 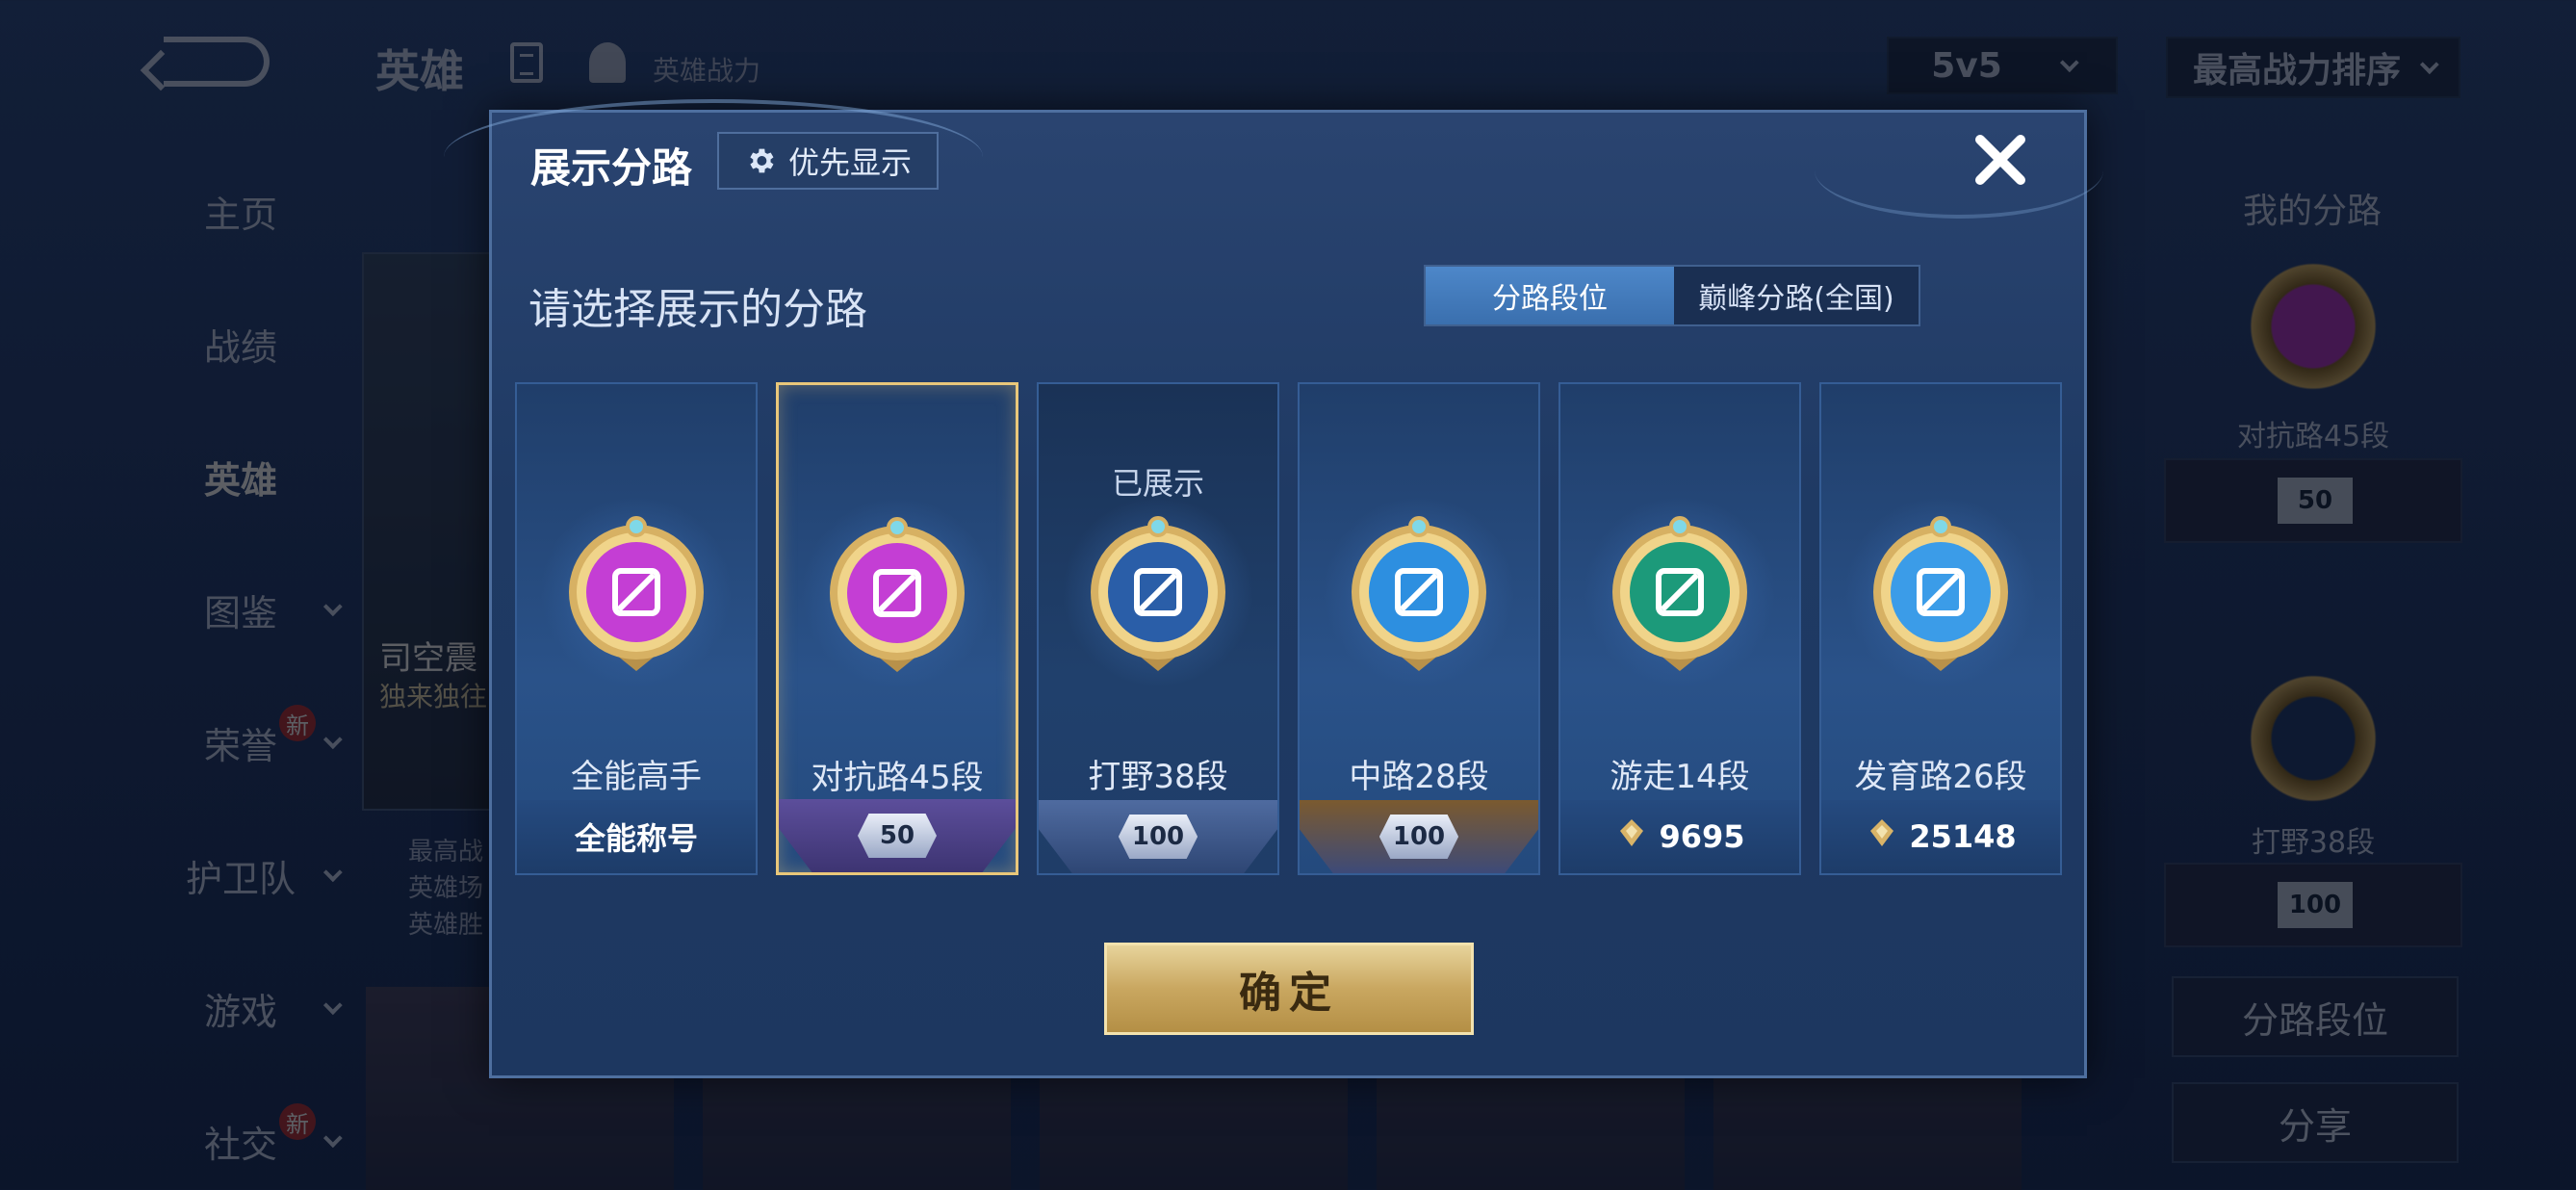 I want to click on lane-footer: 全能称号, so click(x=636, y=837).